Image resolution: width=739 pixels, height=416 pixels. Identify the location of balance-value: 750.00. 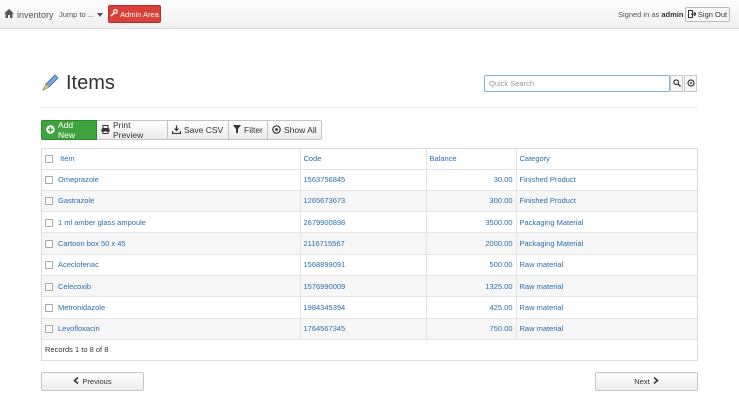
(471, 329).